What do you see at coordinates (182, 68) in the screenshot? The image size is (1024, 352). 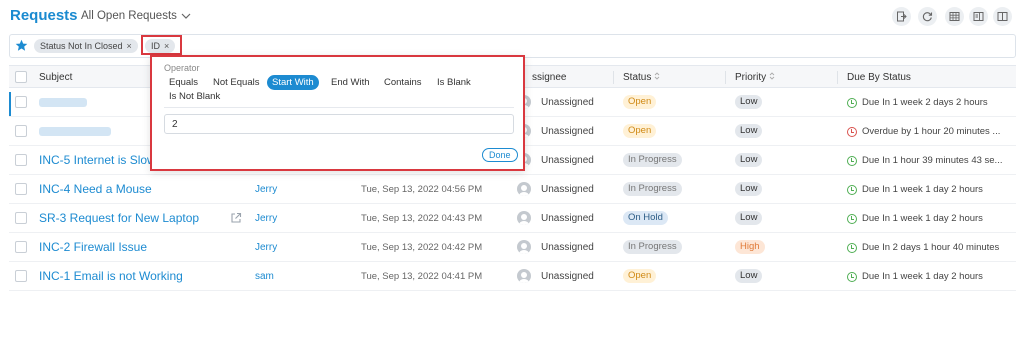 I see `operator-label: Operator` at bounding box center [182, 68].